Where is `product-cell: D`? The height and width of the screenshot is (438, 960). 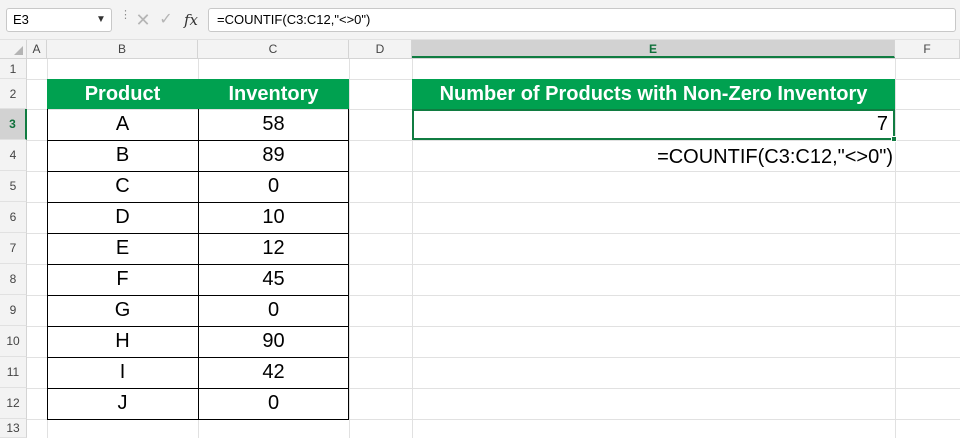 product-cell: D is located at coordinates (122, 217).